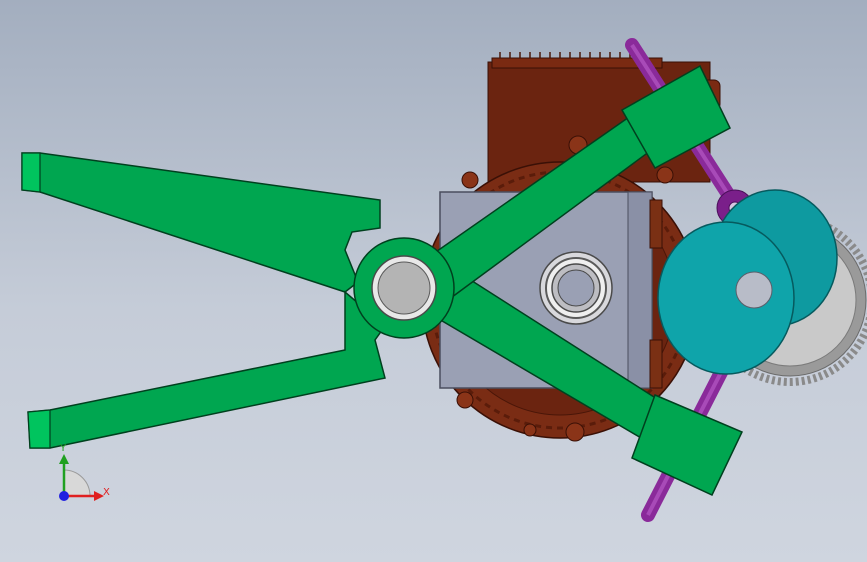  Describe the element at coordinates (106, 492) in the screenshot. I see `x-axis-label: X` at that location.